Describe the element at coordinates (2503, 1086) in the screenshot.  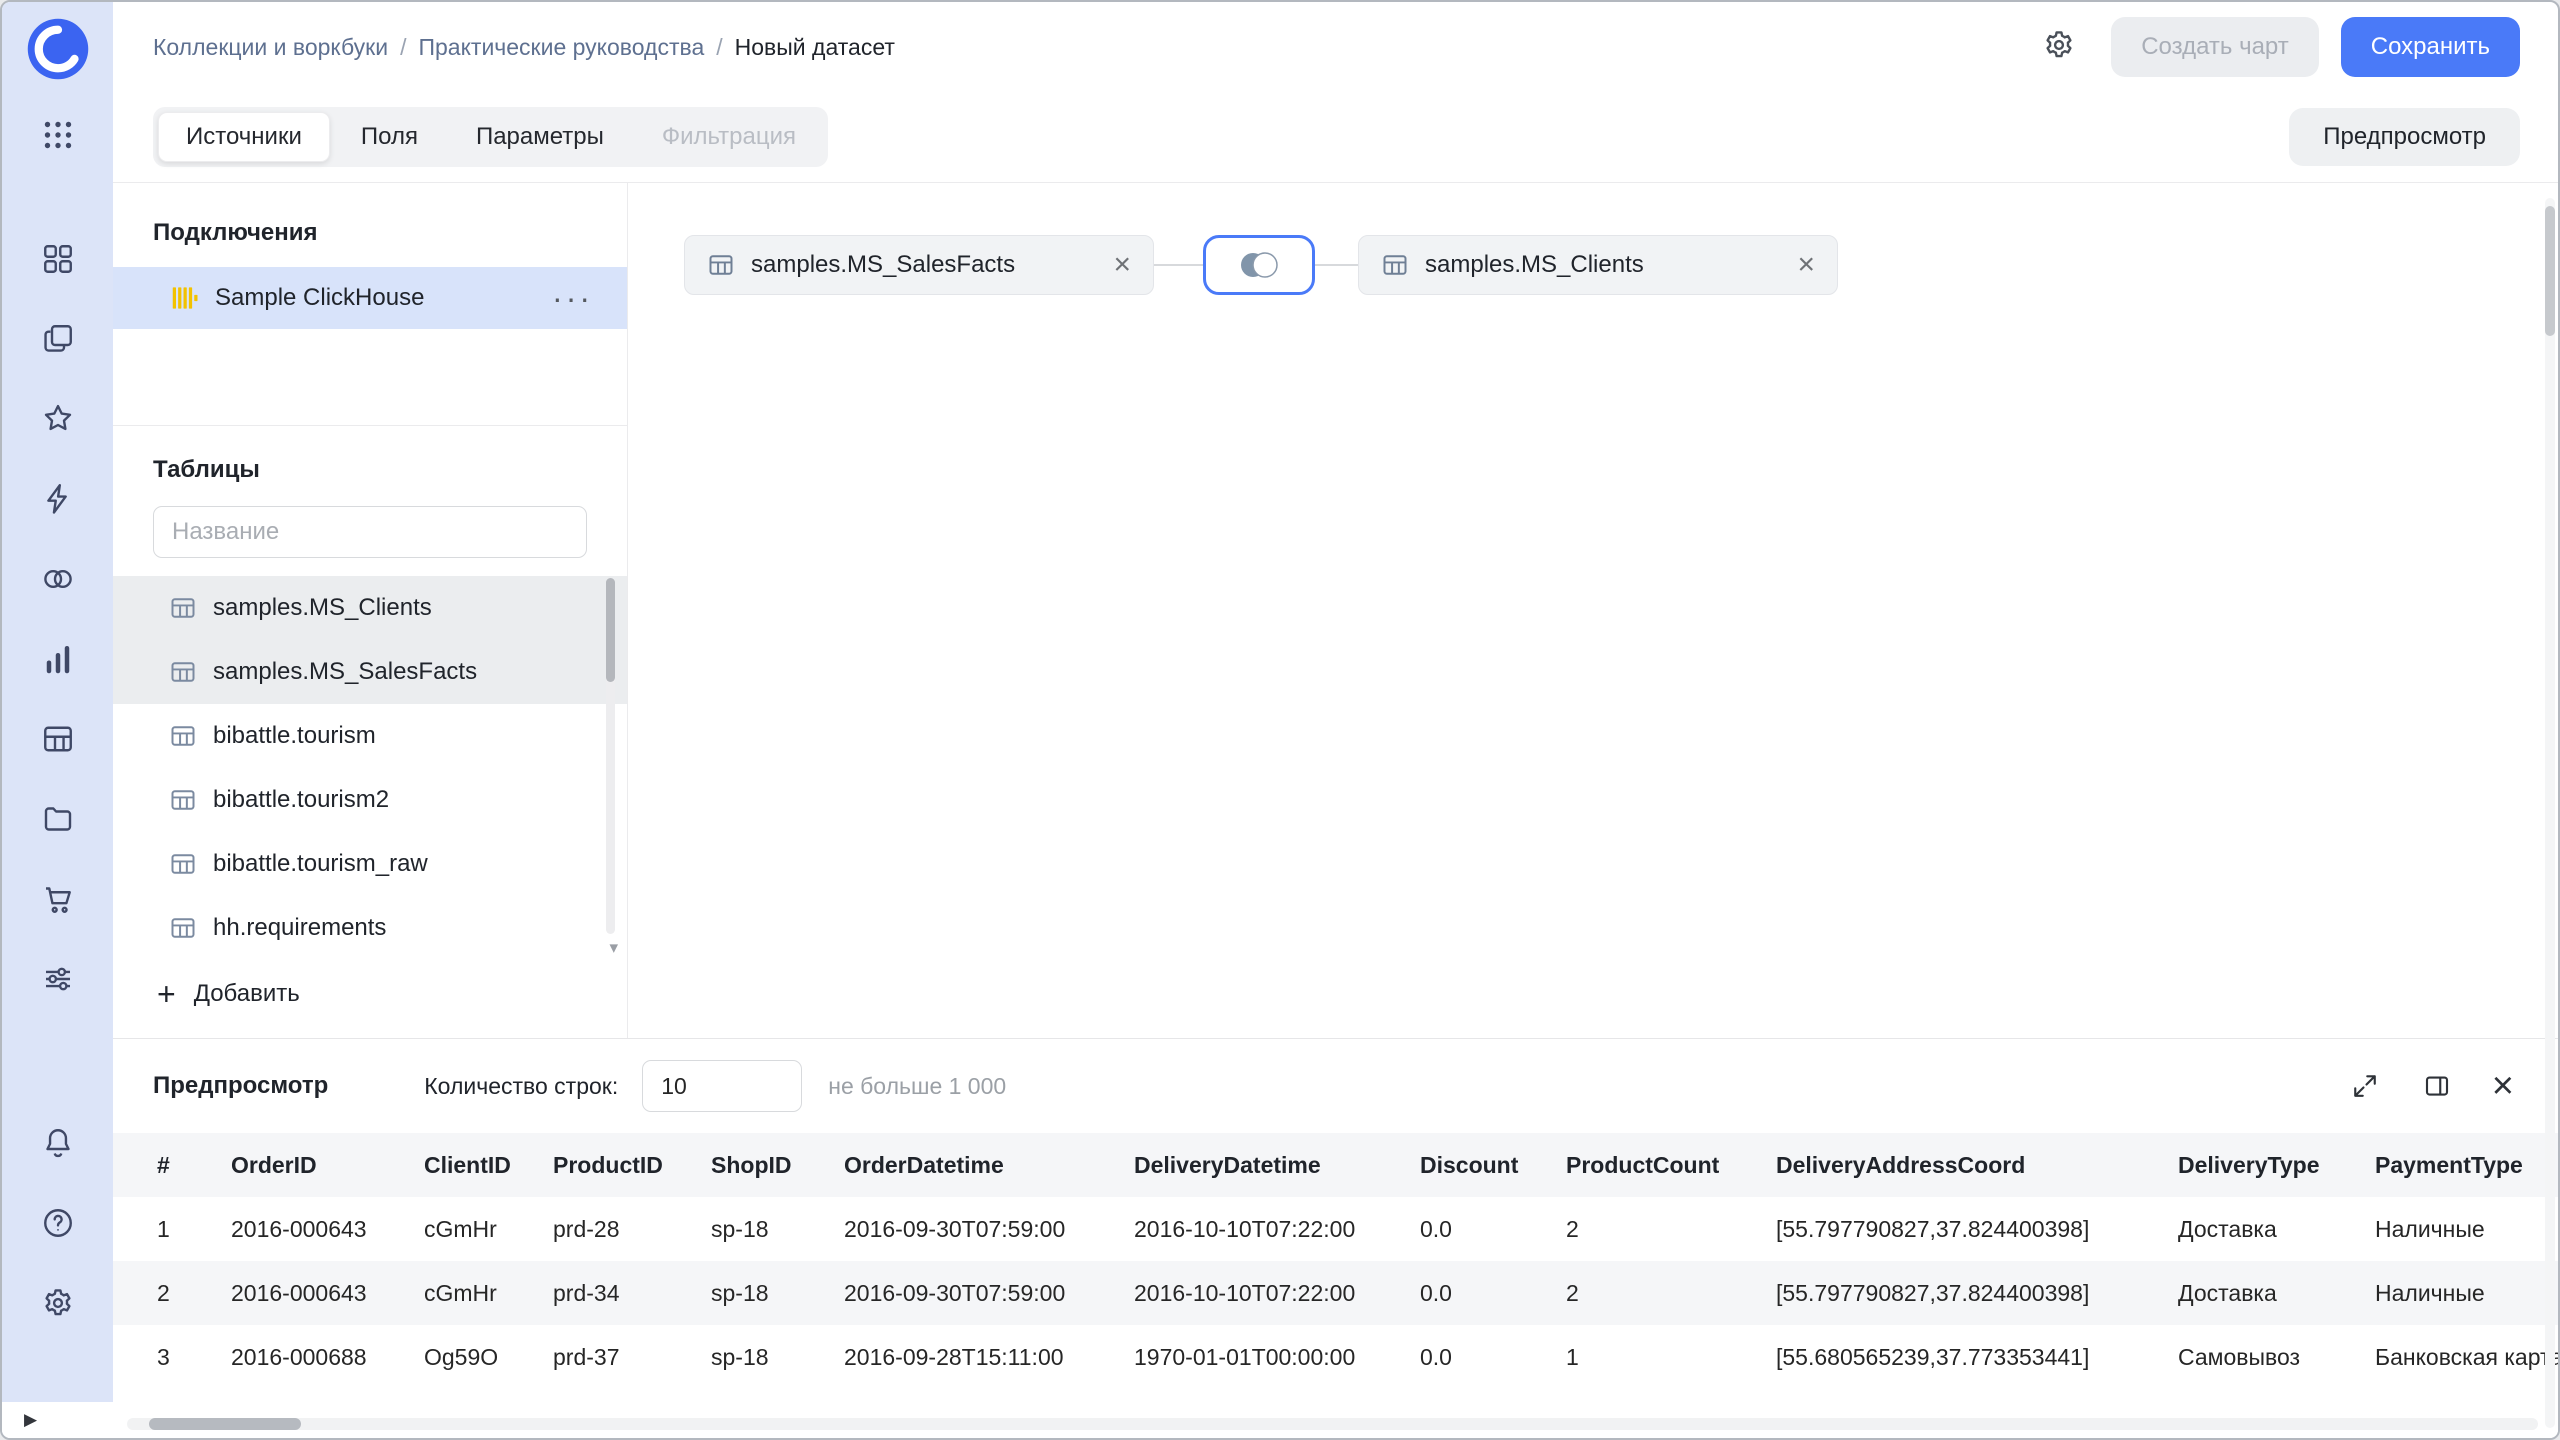
I see `close-preview-icon: ×` at that location.